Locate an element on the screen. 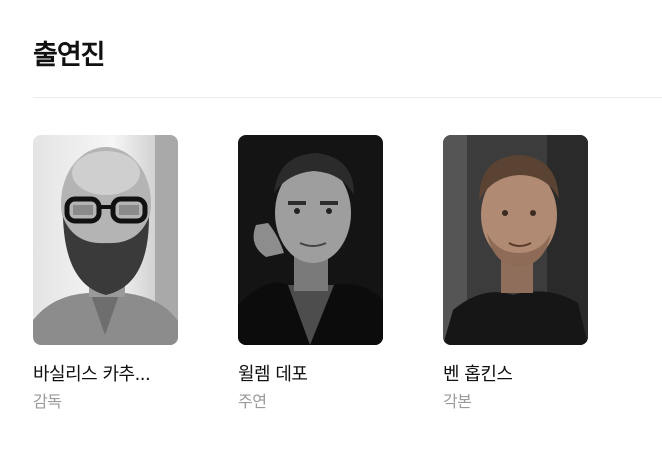 The width and height of the screenshot is (662, 458). cast-role: 각본 is located at coordinates (457, 401).